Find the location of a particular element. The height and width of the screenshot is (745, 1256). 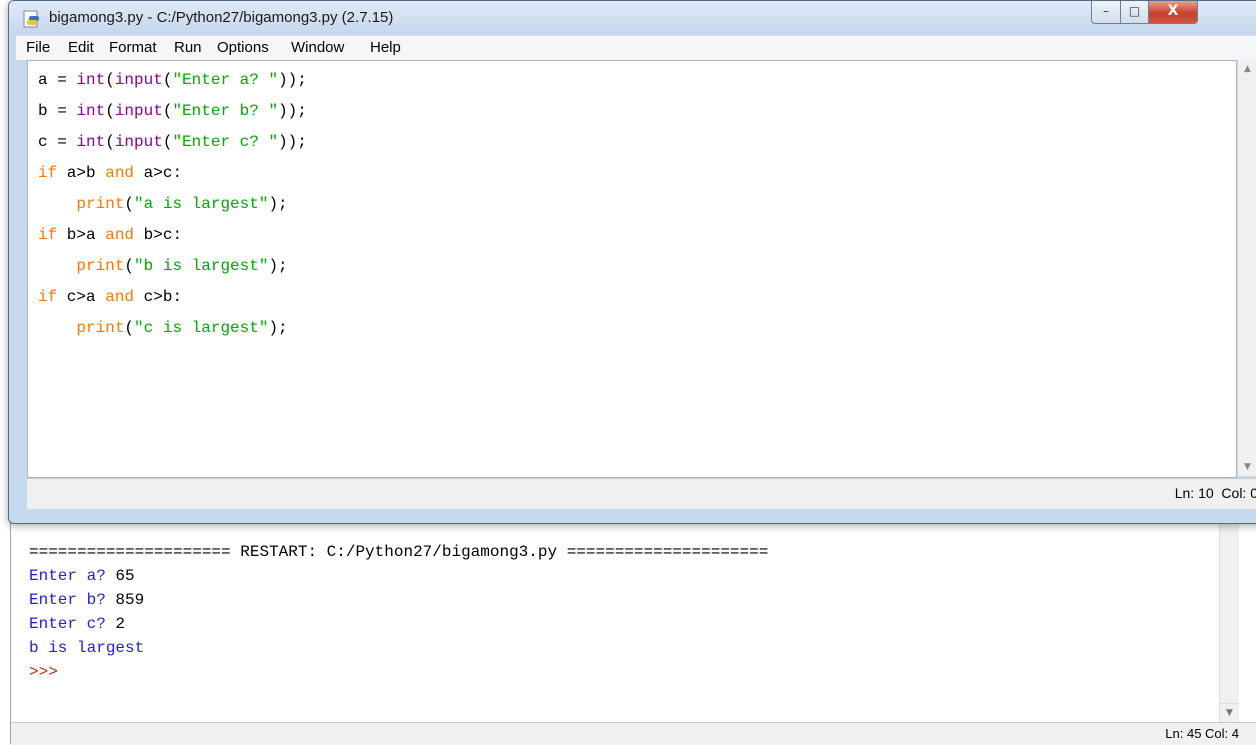

shell-token: >>> is located at coordinates (48, 672).